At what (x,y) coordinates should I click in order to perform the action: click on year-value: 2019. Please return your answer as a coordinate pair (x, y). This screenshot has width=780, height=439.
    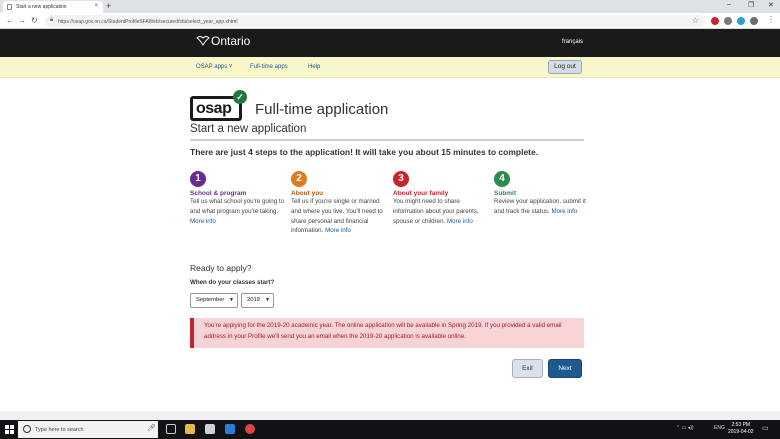
    Looking at the image, I should click on (253, 300).